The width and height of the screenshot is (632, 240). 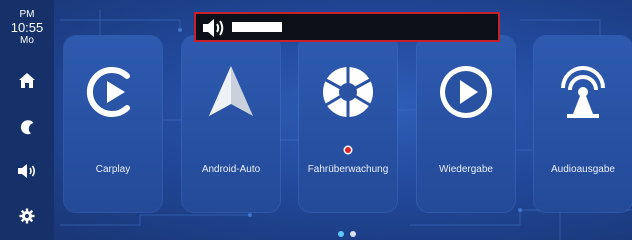 I want to click on app-card-carplay: Carplay, so click(x=113, y=124).